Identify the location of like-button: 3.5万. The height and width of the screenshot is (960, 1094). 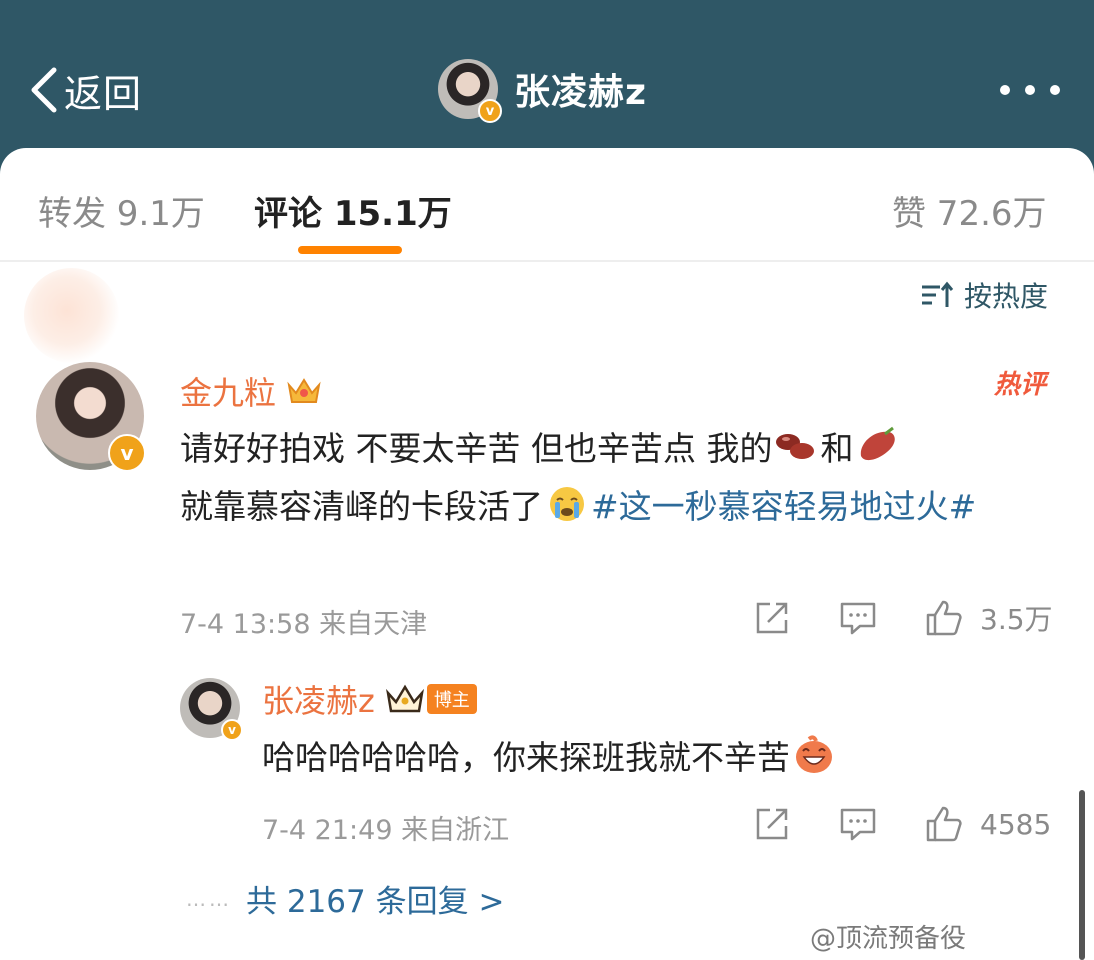
(988, 618).